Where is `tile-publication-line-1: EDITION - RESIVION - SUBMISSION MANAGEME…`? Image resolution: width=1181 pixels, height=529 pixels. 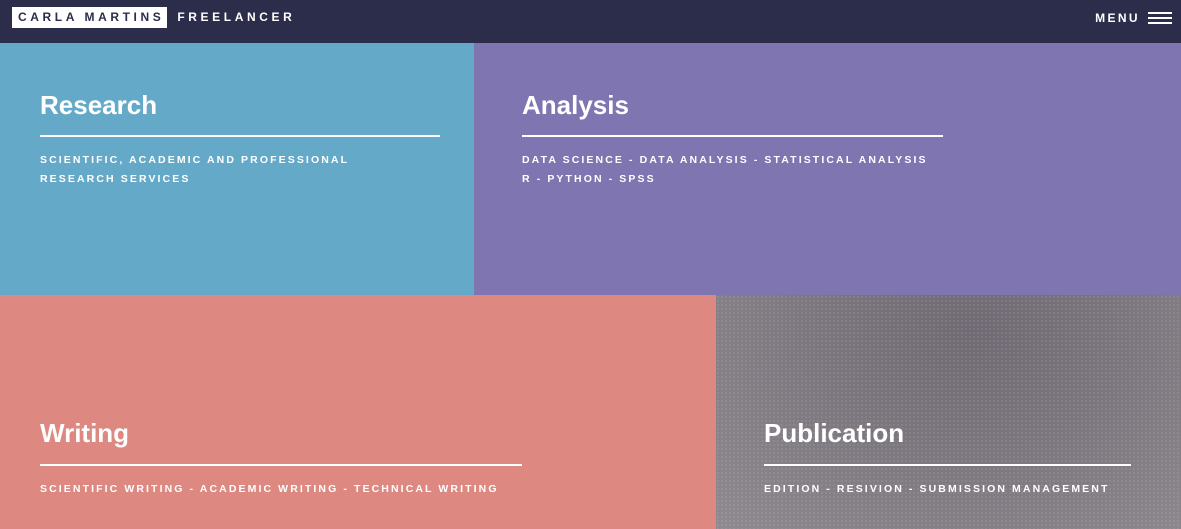 tile-publication-line-1: EDITION - RESIVION - SUBMISSION MANAGEME… is located at coordinates (937, 489).